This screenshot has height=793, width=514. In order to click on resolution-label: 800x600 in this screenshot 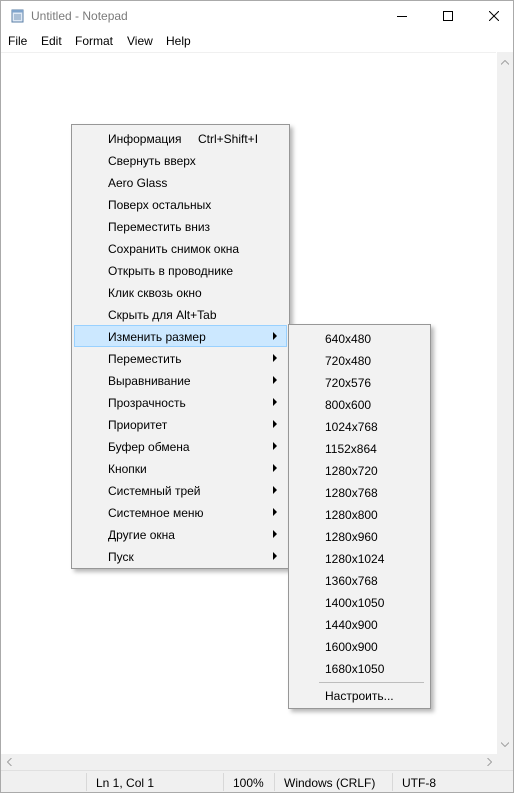, I will do `click(348, 405)`.